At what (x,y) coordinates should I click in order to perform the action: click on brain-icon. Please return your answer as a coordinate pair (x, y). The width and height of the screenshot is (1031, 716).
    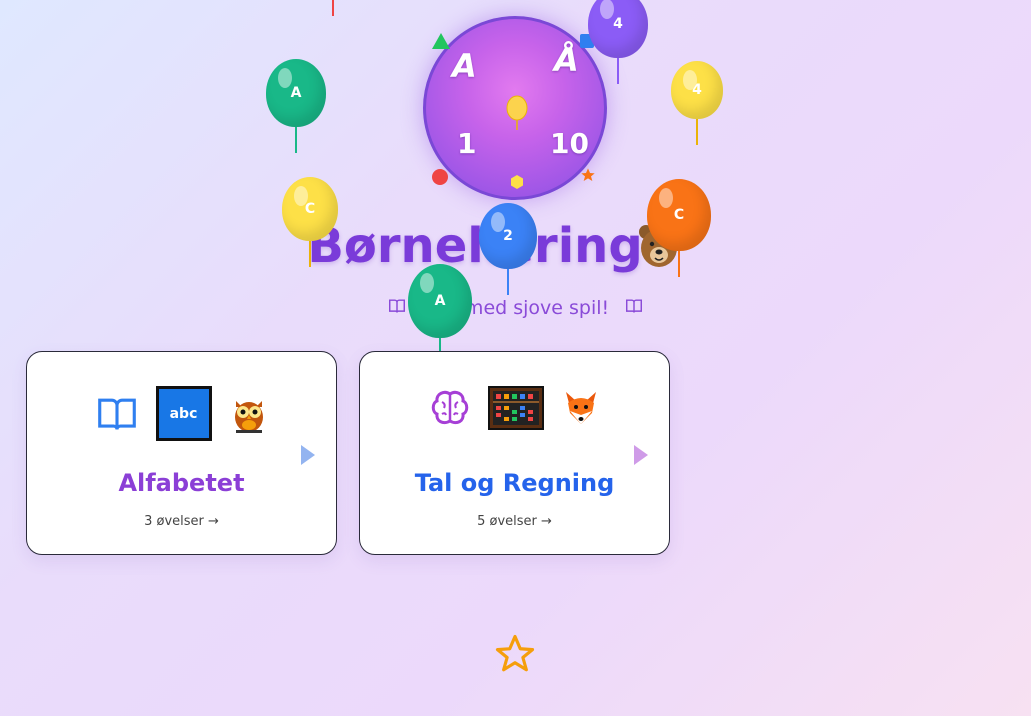
    Looking at the image, I should click on (449, 407).